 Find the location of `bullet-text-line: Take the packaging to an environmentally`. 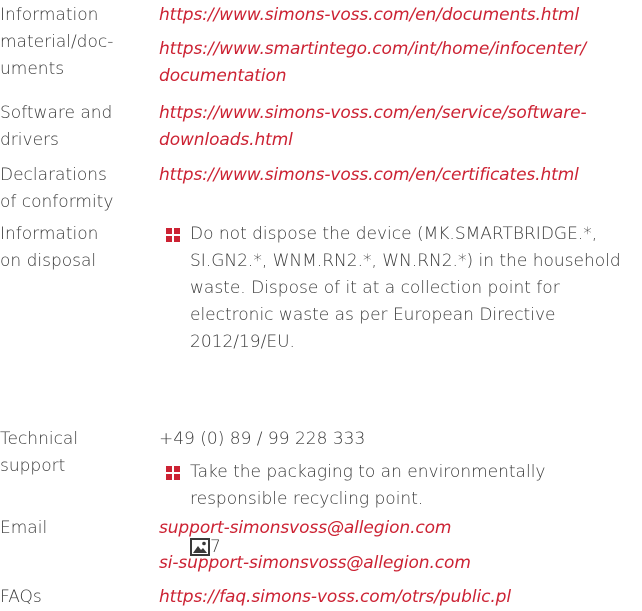

bullet-text-line: Take the packaging to an environmentally is located at coordinates (368, 472).